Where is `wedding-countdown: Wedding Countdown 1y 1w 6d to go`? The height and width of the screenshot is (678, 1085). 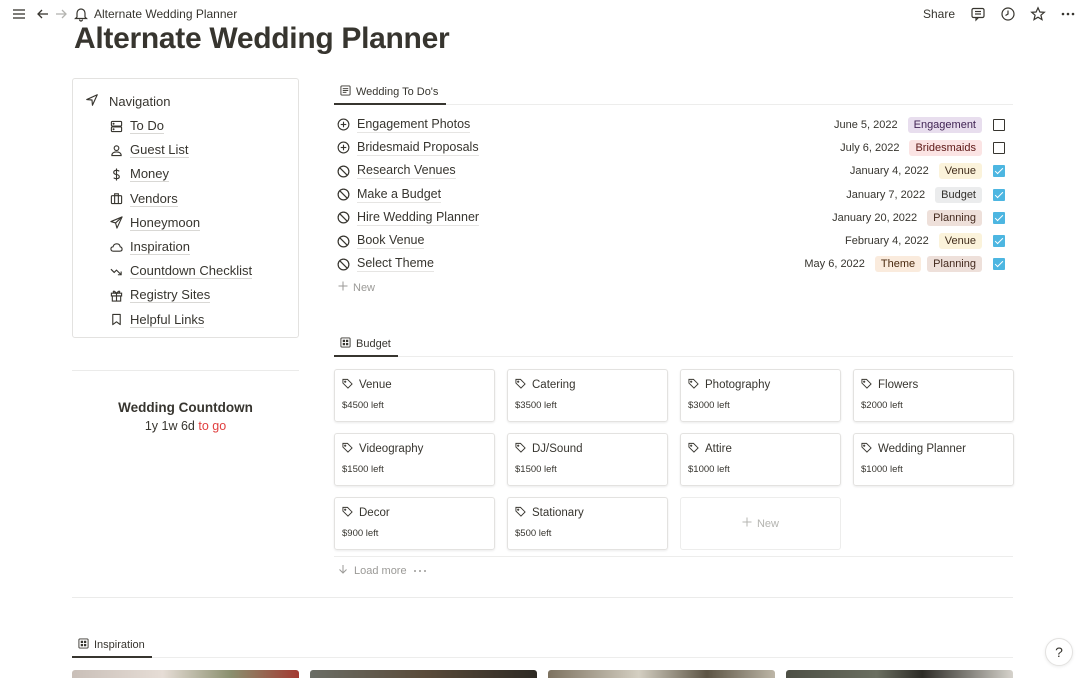 wedding-countdown: Wedding Countdown 1y 1w 6d to go is located at coordinates (185, 416).